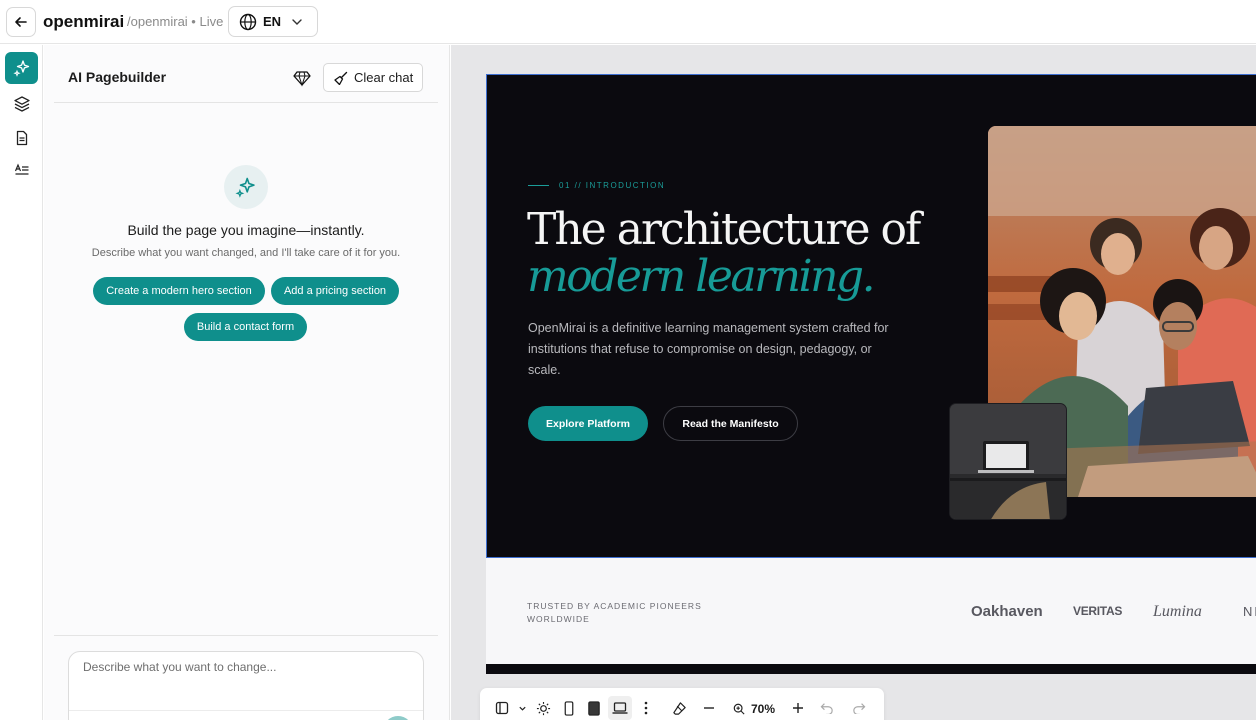  I want to click on phone-icon, so click(569, 708).